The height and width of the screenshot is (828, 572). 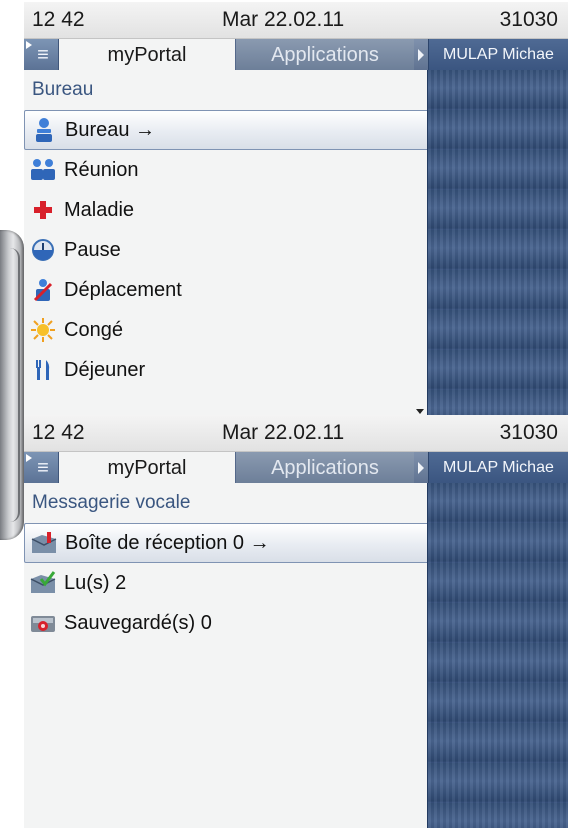 What do you see at coordinates (138, 622) in the screenshot?
I see `list-item-label: Sauvegardé(s) 0` at bounding box center [138, 622].